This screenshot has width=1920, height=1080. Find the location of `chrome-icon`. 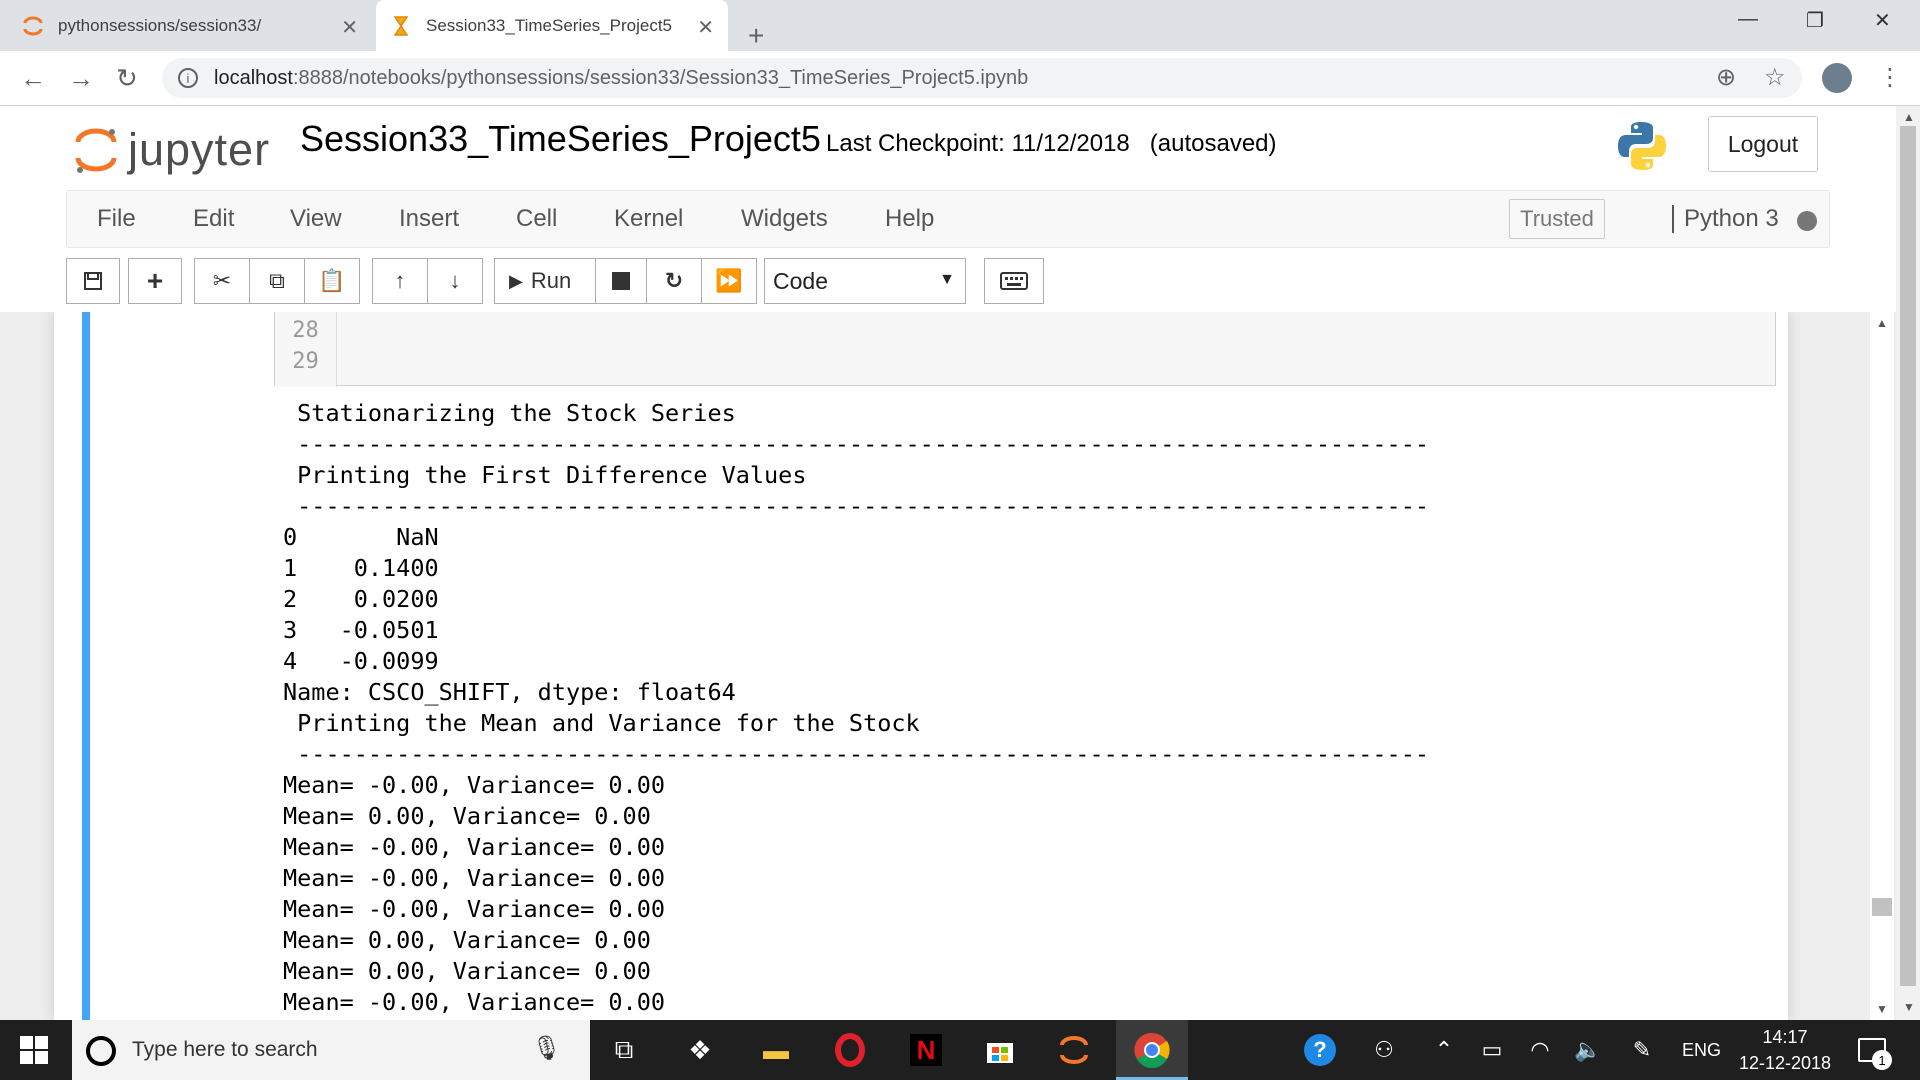

chrome-icon is located at coordinates (1152, 1050).